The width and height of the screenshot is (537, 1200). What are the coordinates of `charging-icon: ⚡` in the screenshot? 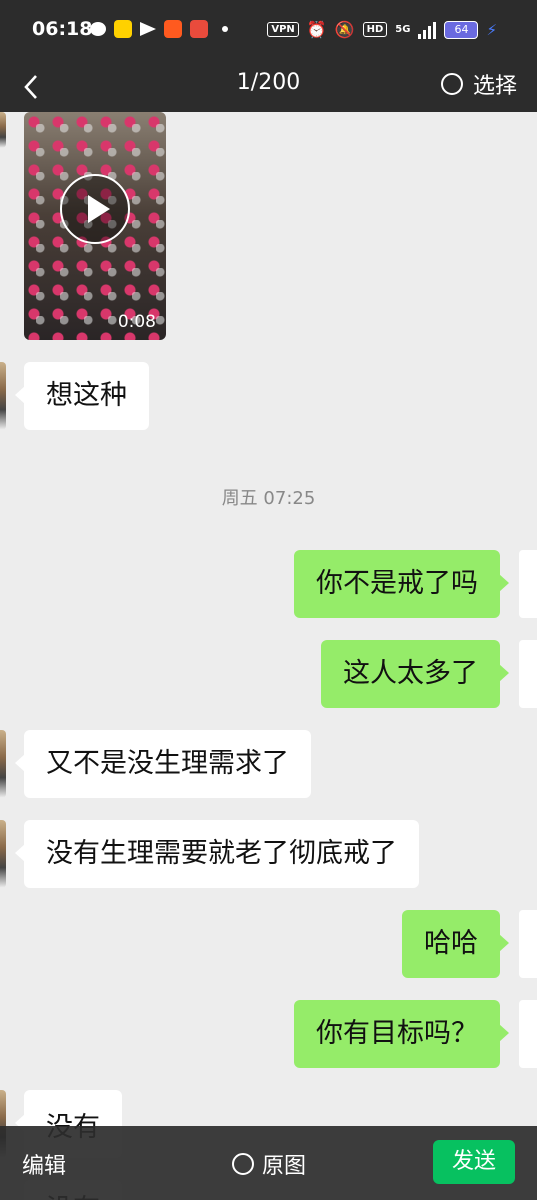 It's located at (491, 29).